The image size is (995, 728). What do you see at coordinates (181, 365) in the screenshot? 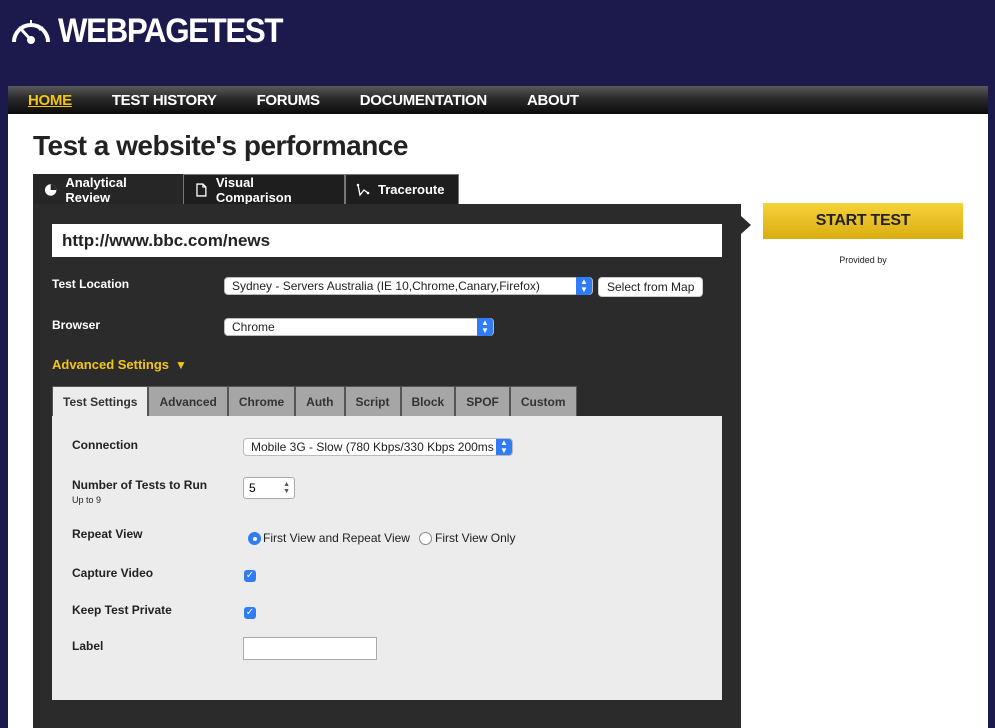
I see `triangle-down-icon: ▼` at bounding box center [181, 365].